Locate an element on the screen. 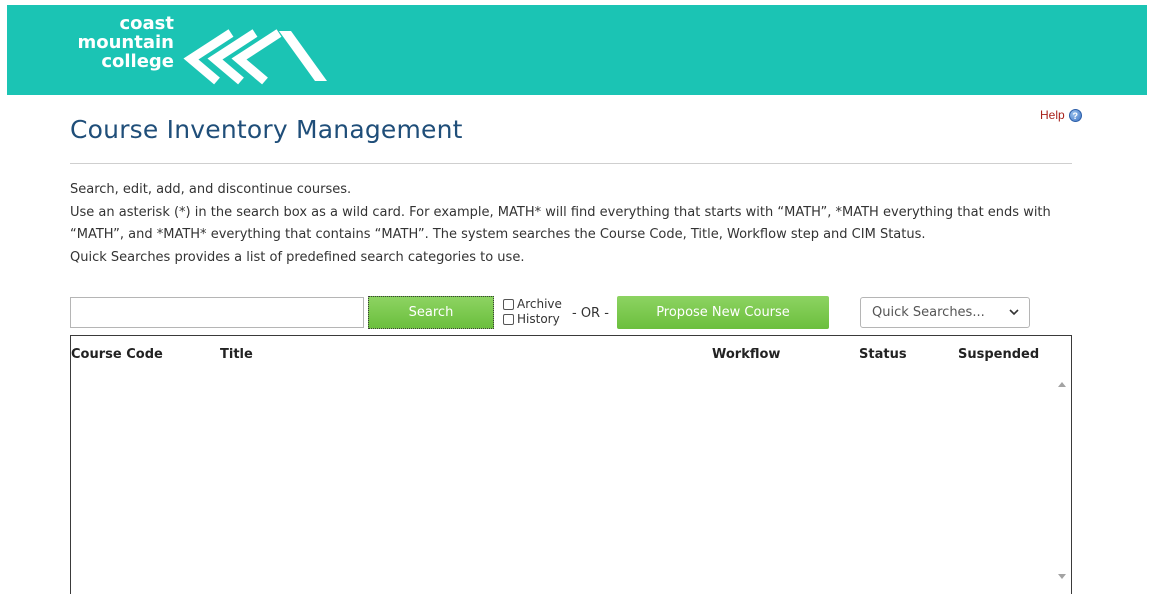 The width and height of the screenshot is (1154, 594). or-separator: - OR - is located at coordinates (590, 313).